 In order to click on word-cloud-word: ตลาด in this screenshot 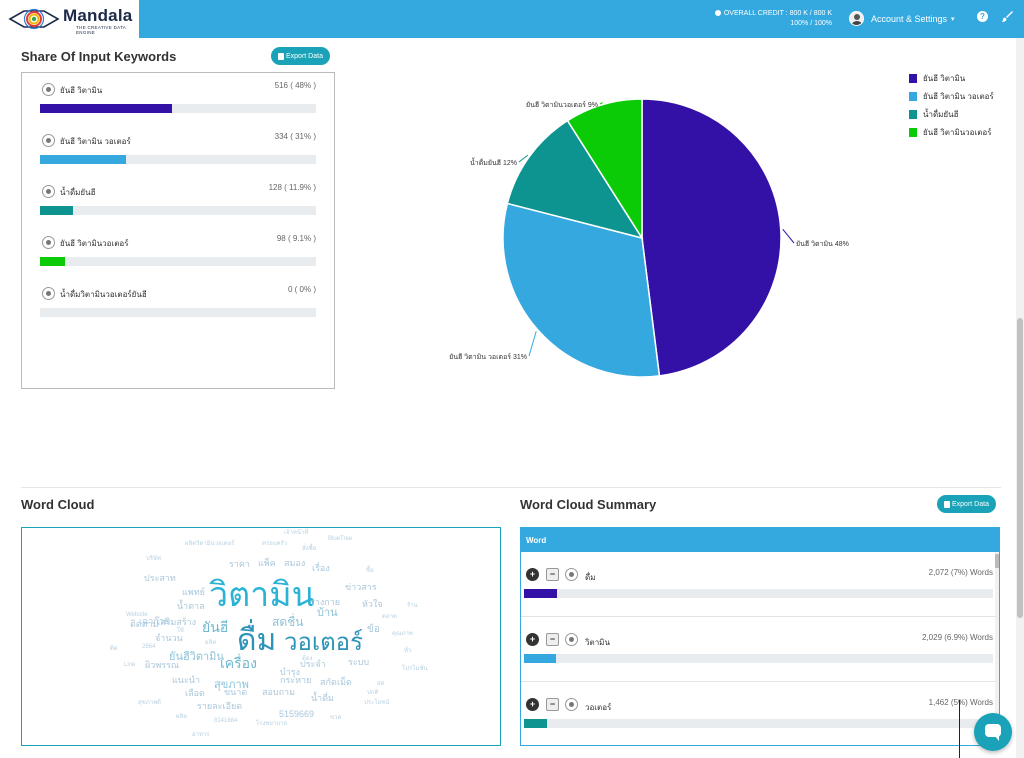, I will do `click(389, 617)`.